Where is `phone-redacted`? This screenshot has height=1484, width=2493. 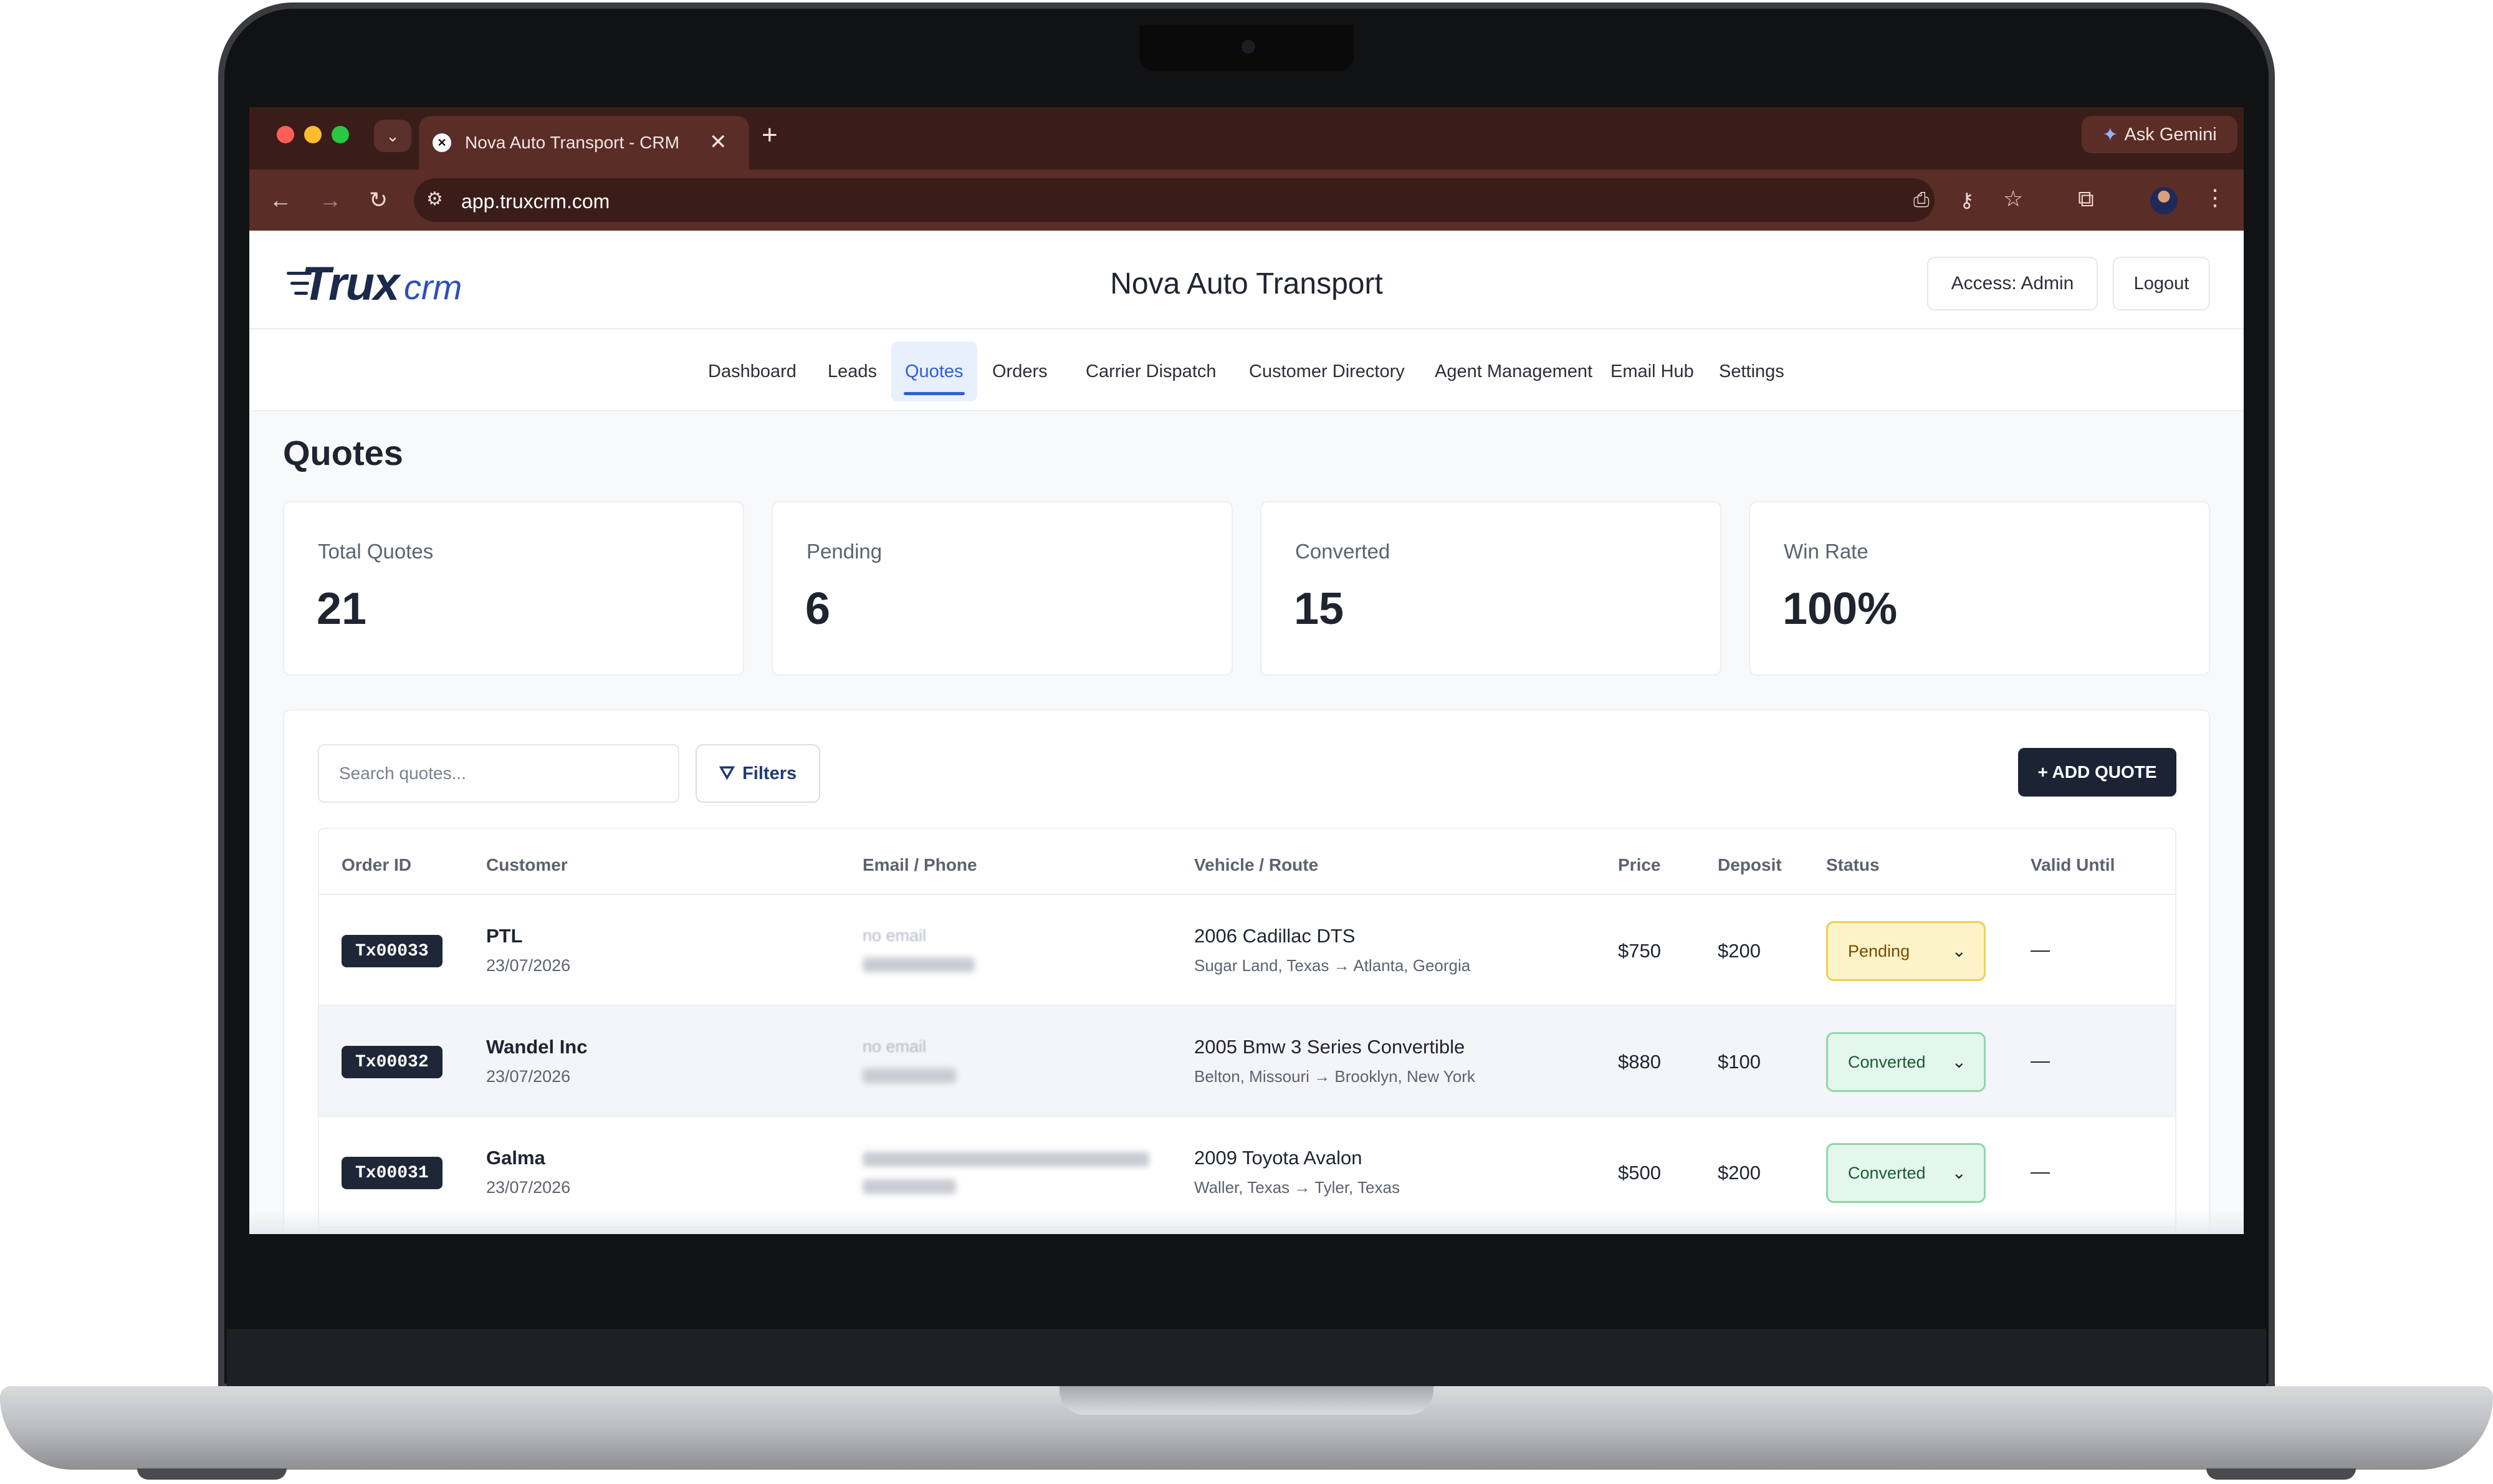
phone-redacted is located at coordinates (919, 965).